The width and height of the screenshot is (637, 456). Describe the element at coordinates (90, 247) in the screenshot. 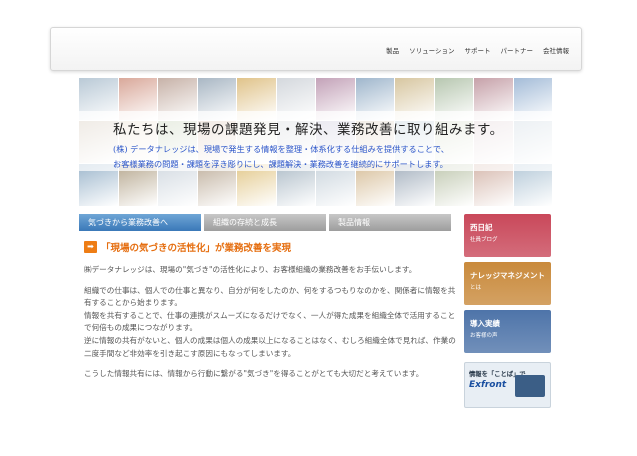

I see `arrow-icon: ➡` at that location.